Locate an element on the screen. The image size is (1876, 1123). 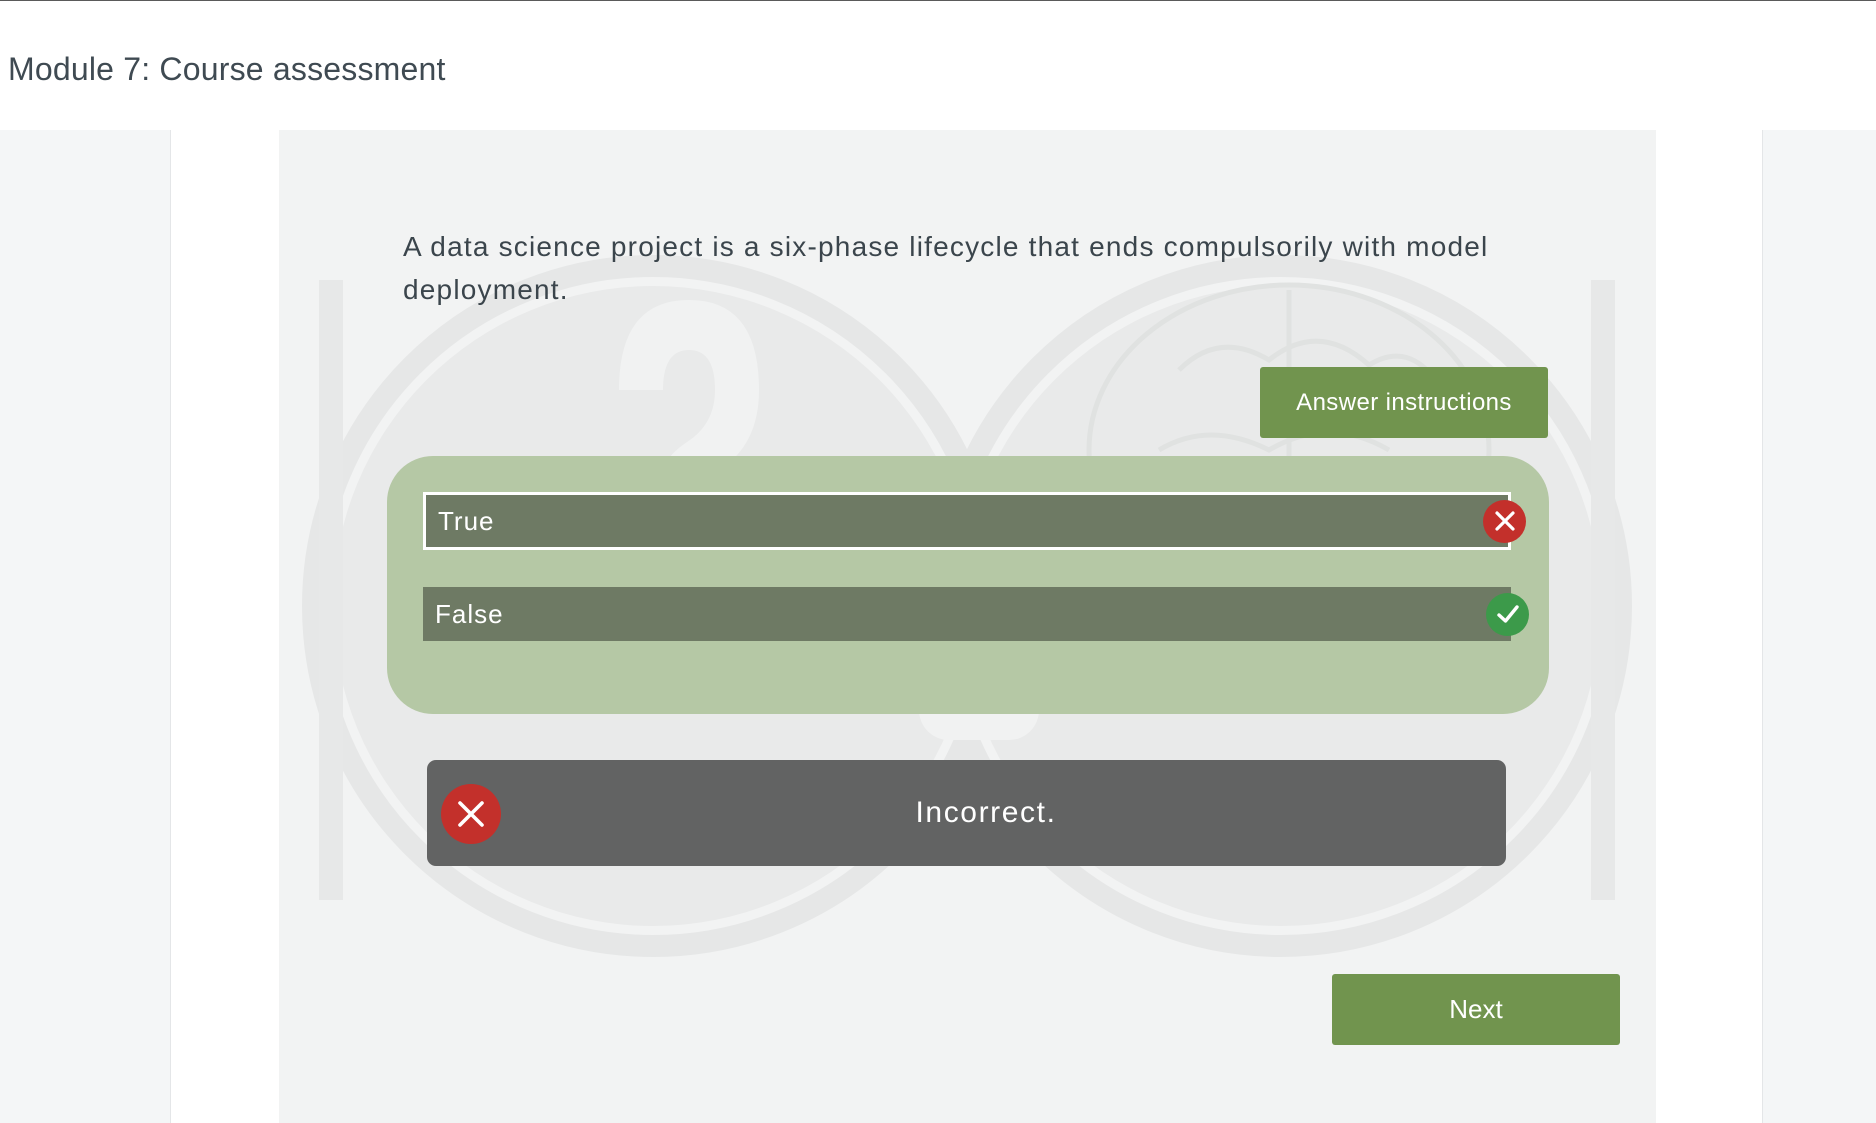
next-button: Next is located at coordinates (1476, 1009).